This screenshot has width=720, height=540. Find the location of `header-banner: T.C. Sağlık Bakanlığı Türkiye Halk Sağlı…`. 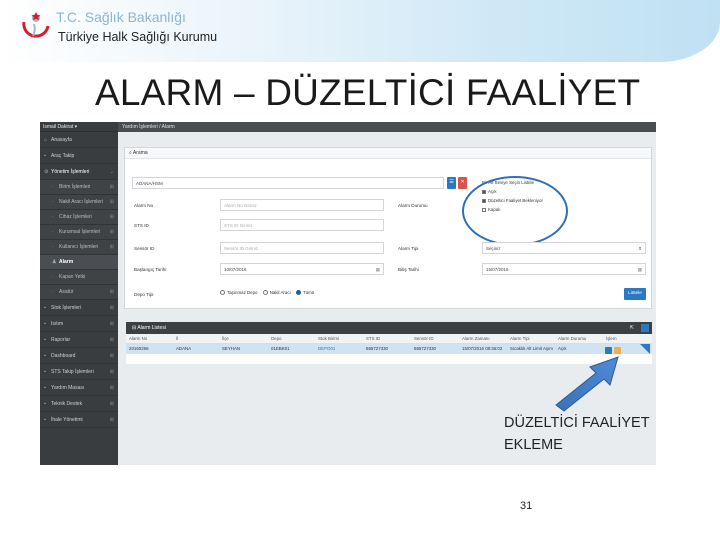

header-banner: T.C. Sağlık Bakanlığı Türkiye Halk Sağlı… is located at coordinates (360, 31).